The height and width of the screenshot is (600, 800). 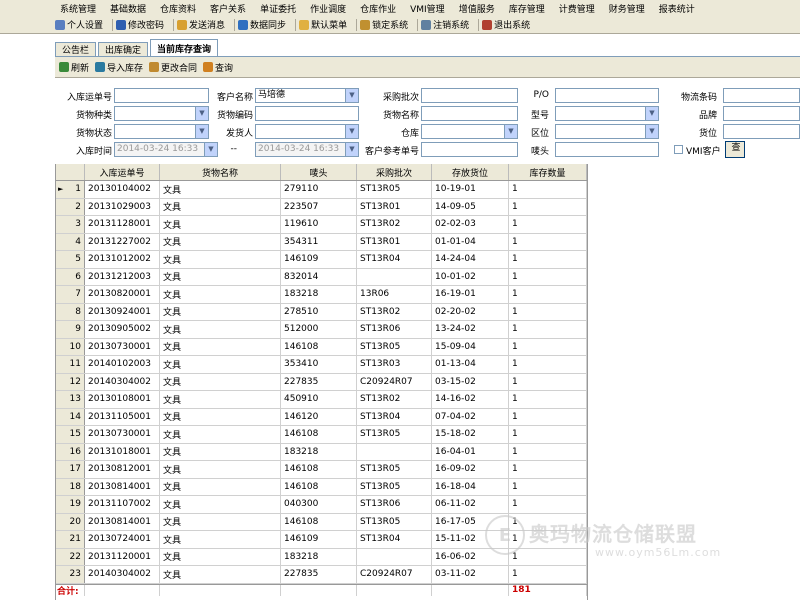 What do you see at coordinates (470, 381) in the screenshot?
I see `table-cell: 03-15-02` at bounding box center [470, 381].